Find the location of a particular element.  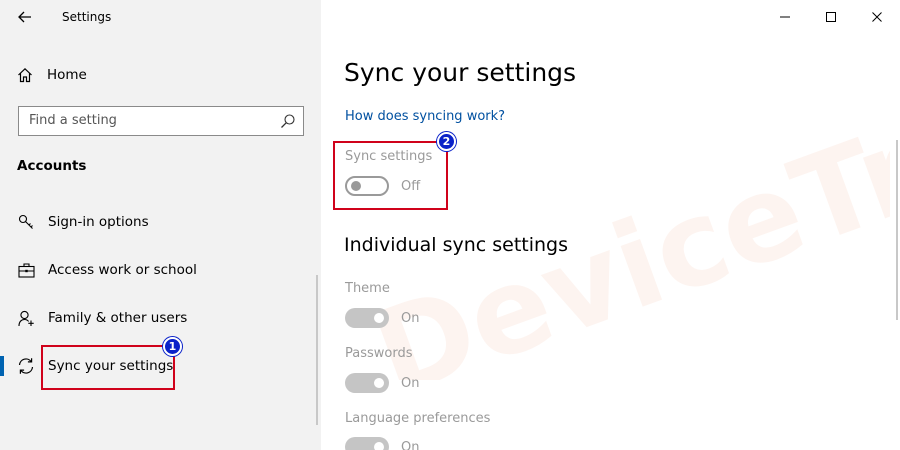

how-syncing-works-link: How does syncing work? is located at coordinates (425, 116).